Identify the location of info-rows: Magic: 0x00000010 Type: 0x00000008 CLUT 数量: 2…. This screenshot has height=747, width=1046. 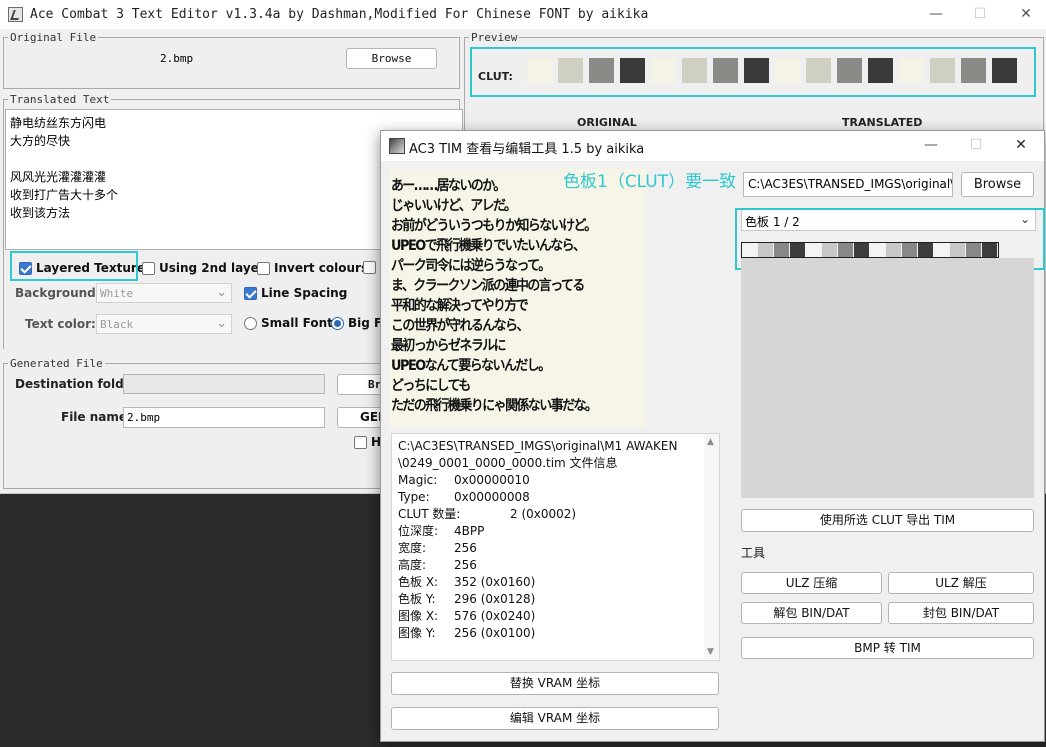
(555, 557).